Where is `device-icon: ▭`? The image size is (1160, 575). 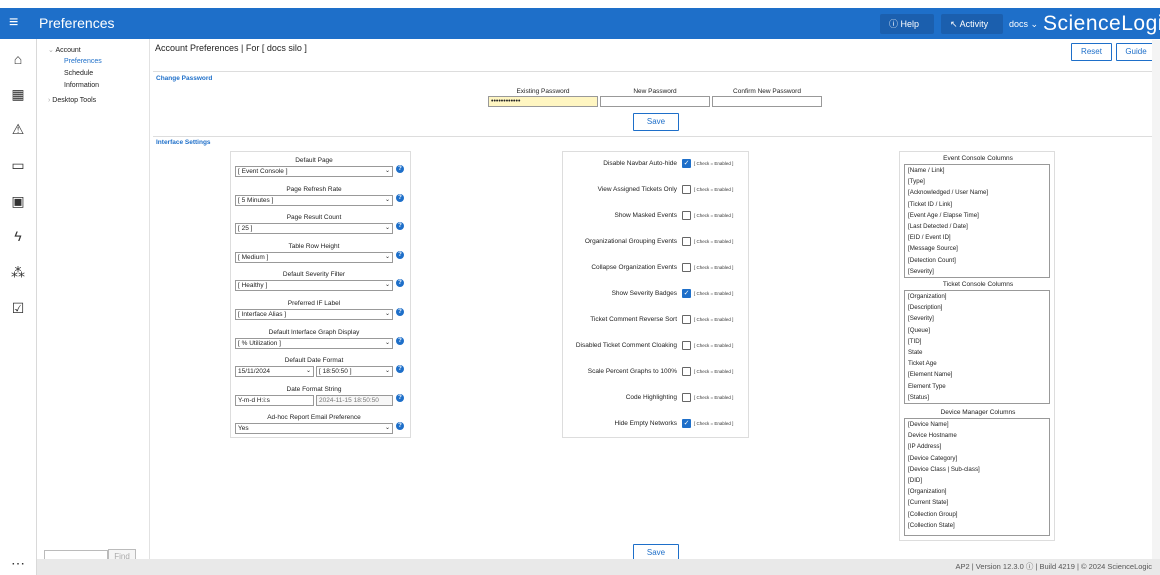
device-icon: ▭ is located at coordinates (18, 165).